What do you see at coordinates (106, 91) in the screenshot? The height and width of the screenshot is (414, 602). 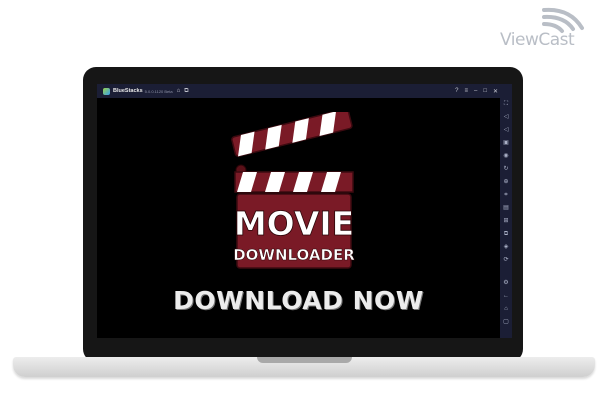 I see `bluestacks-logo-icon` at bounding box center [106, 91].